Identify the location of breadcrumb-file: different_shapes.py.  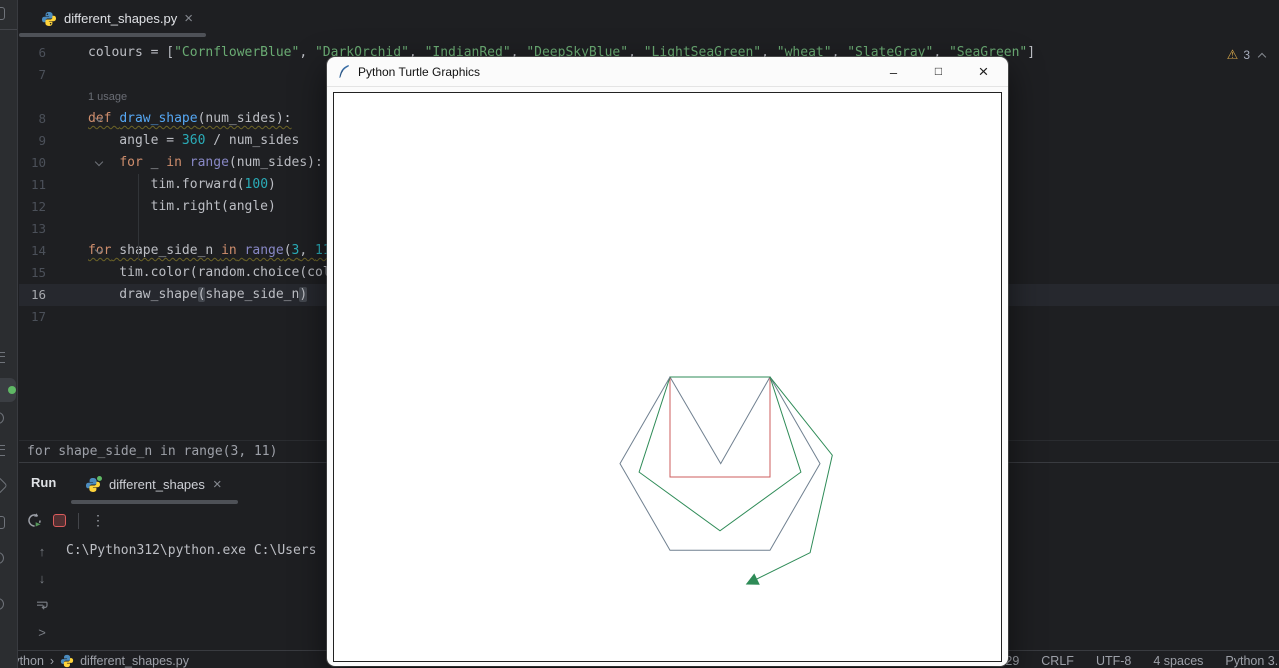
(134, 661).